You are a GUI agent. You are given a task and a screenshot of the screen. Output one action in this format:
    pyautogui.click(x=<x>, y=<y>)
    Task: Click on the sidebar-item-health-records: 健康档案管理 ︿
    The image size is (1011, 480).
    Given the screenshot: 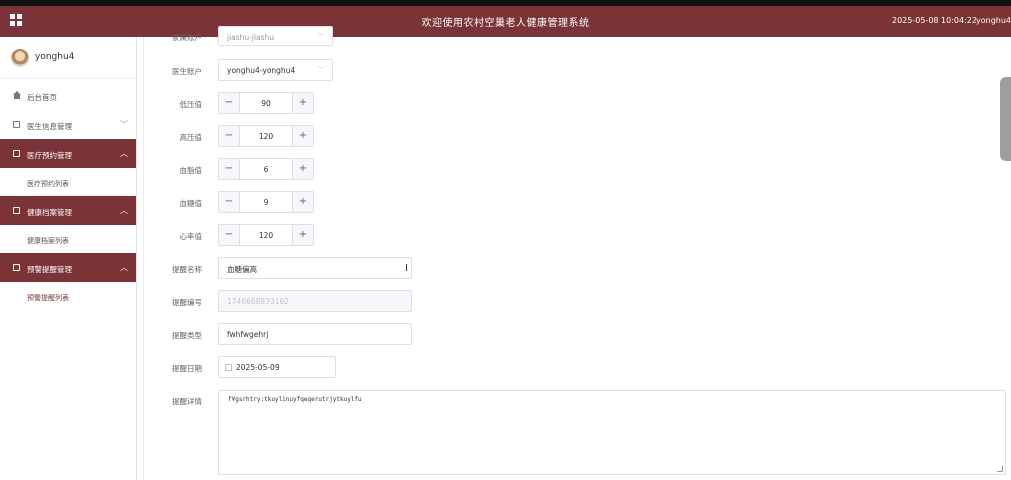 What is the action you would take?
    pyautogui.click(x=68, y=210)
    